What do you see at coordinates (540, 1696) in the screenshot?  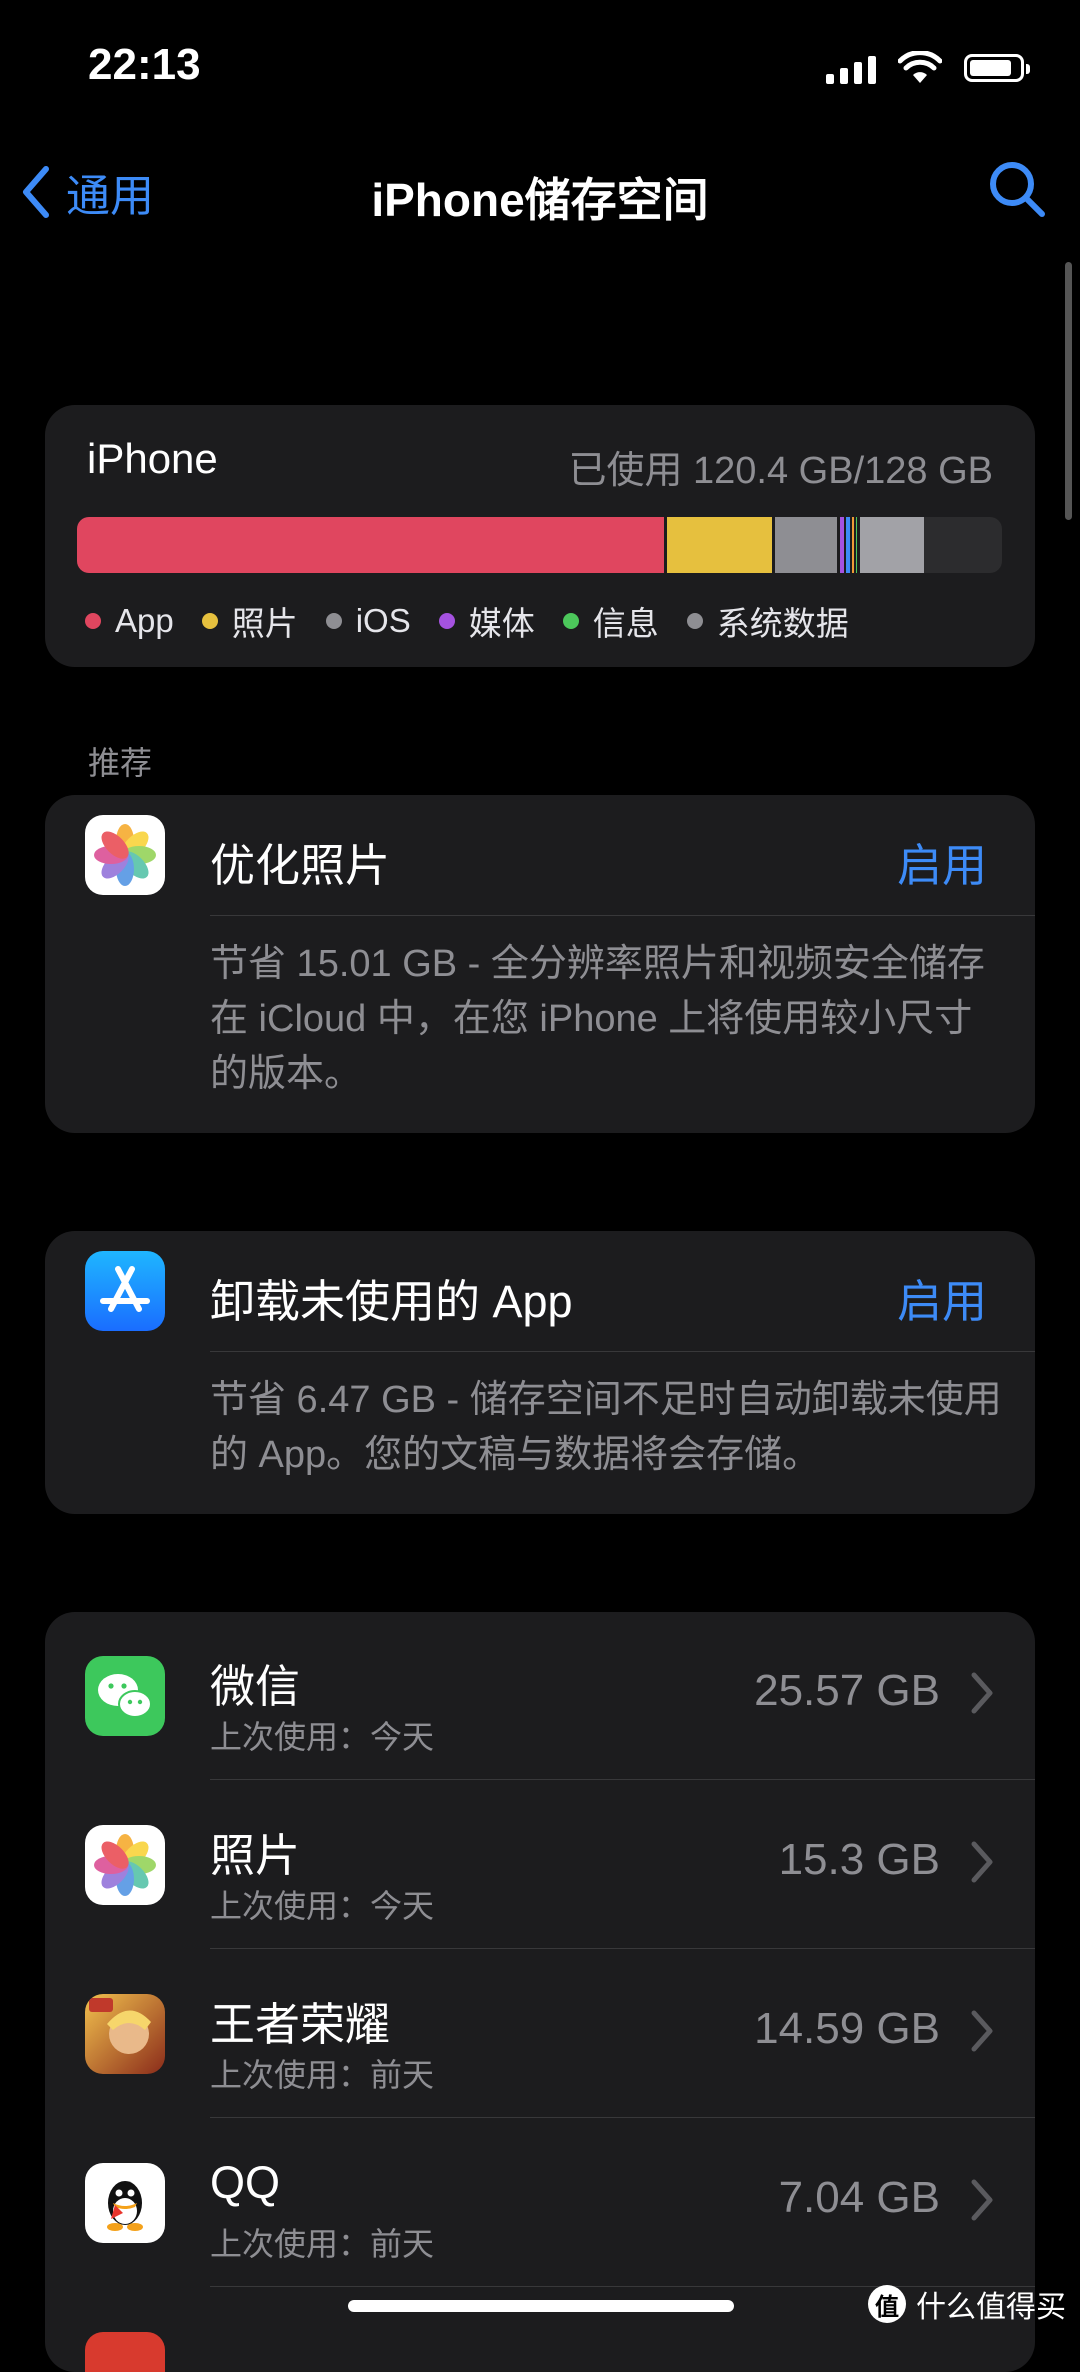 I see `app-row-wechat: 微信 上次使用：今天 25.57 GB` at bounding box center [540, 1696].